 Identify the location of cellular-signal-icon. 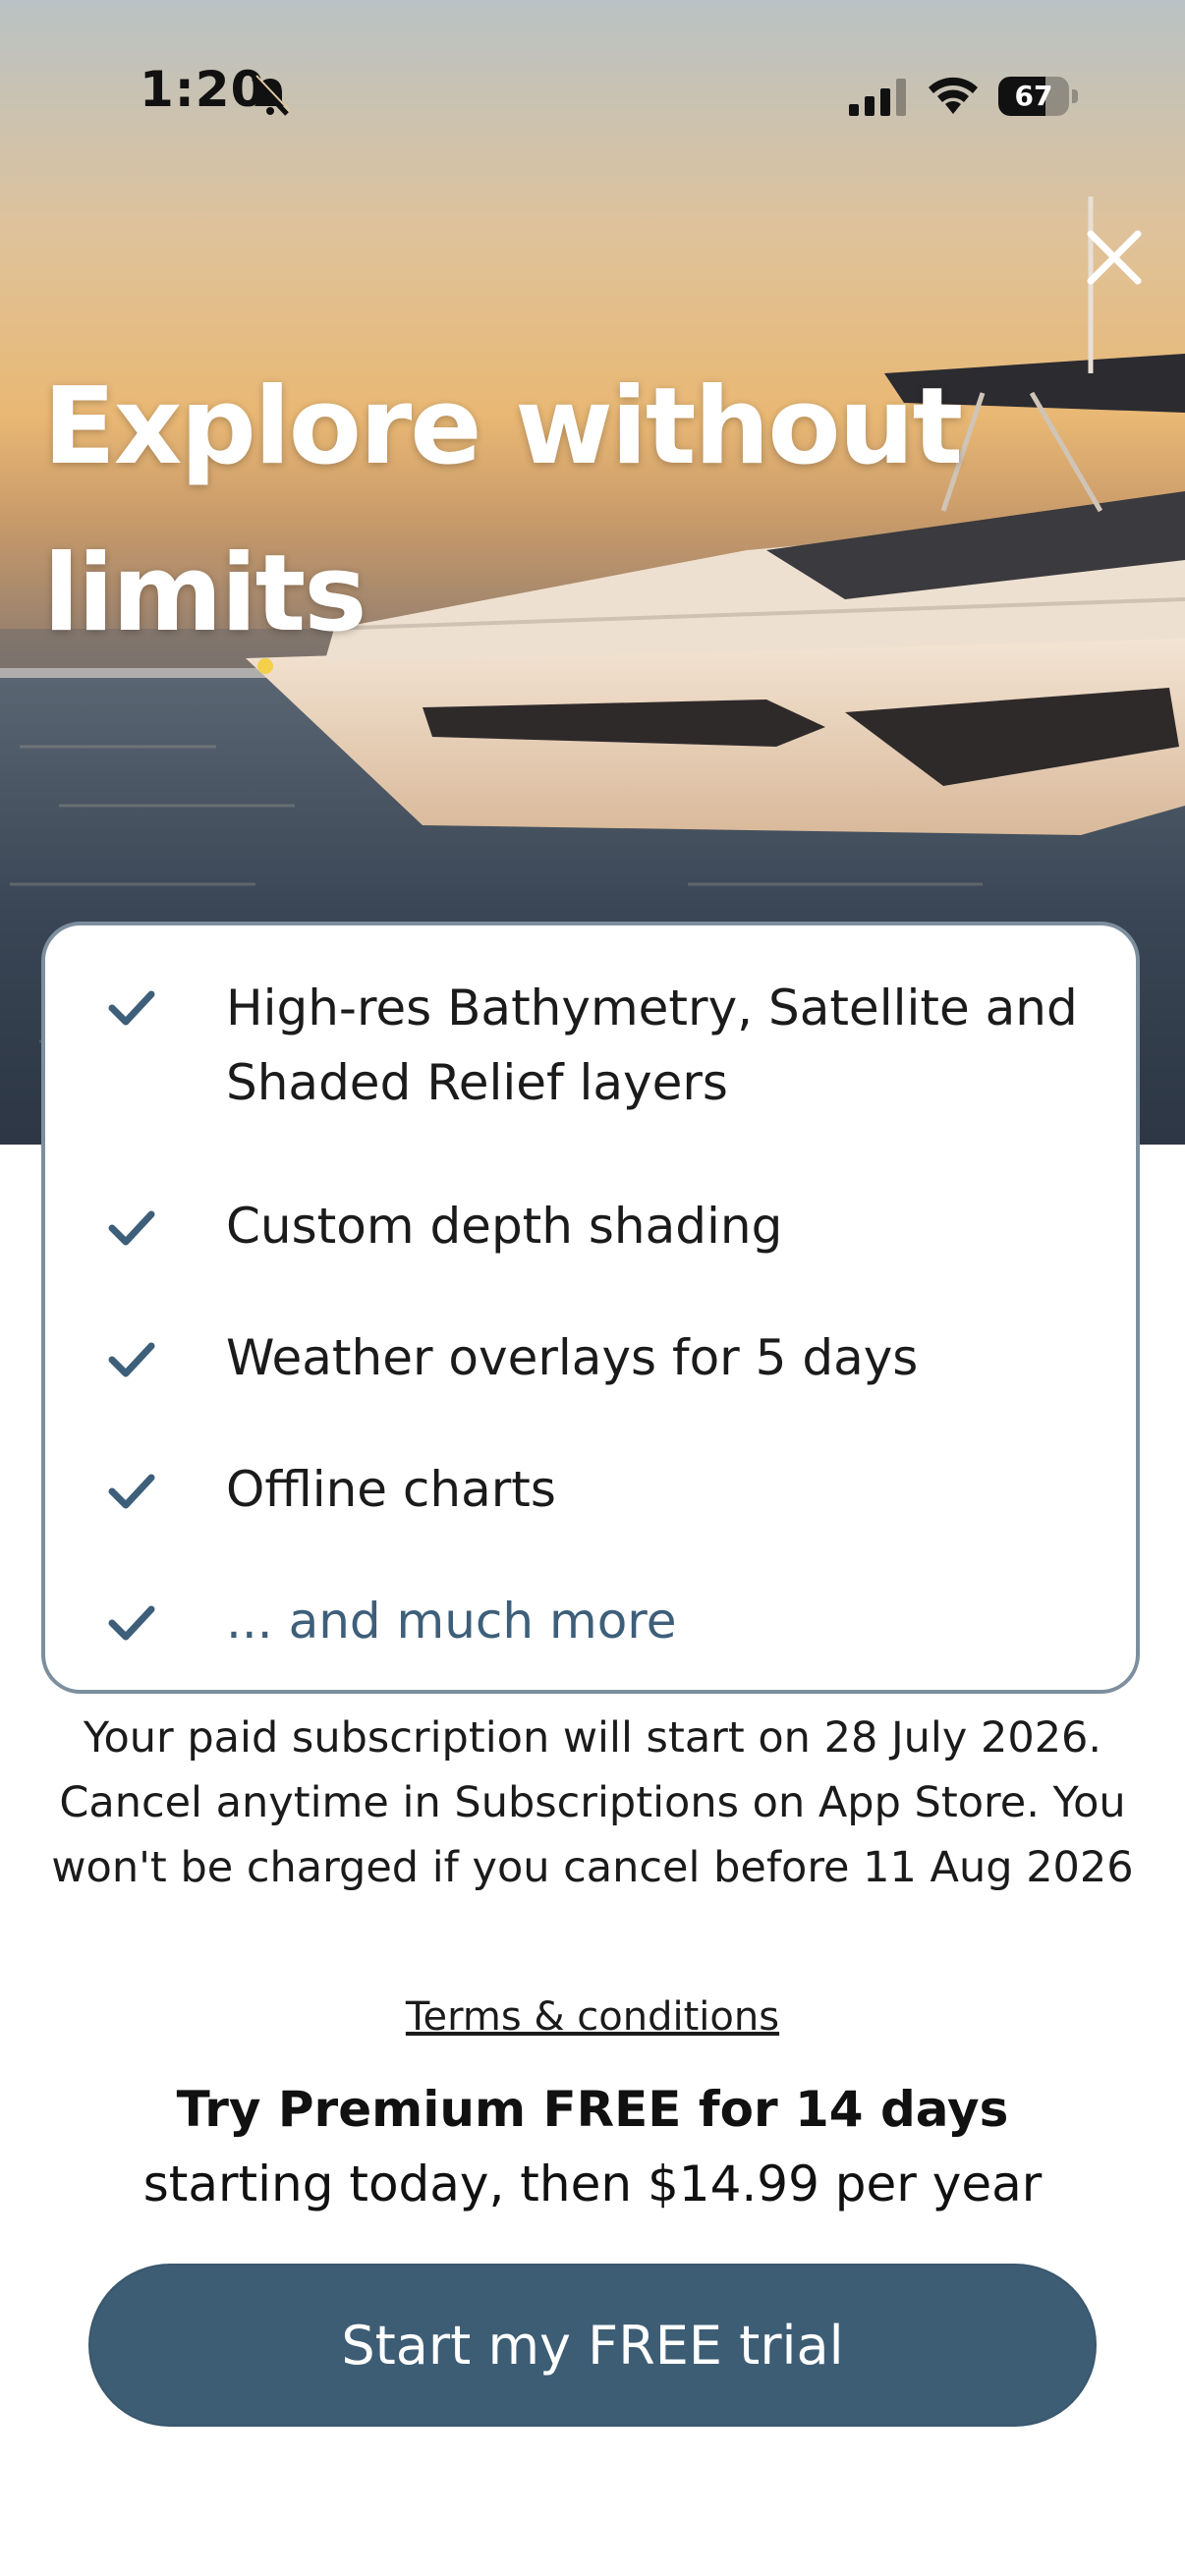
(878, 97).